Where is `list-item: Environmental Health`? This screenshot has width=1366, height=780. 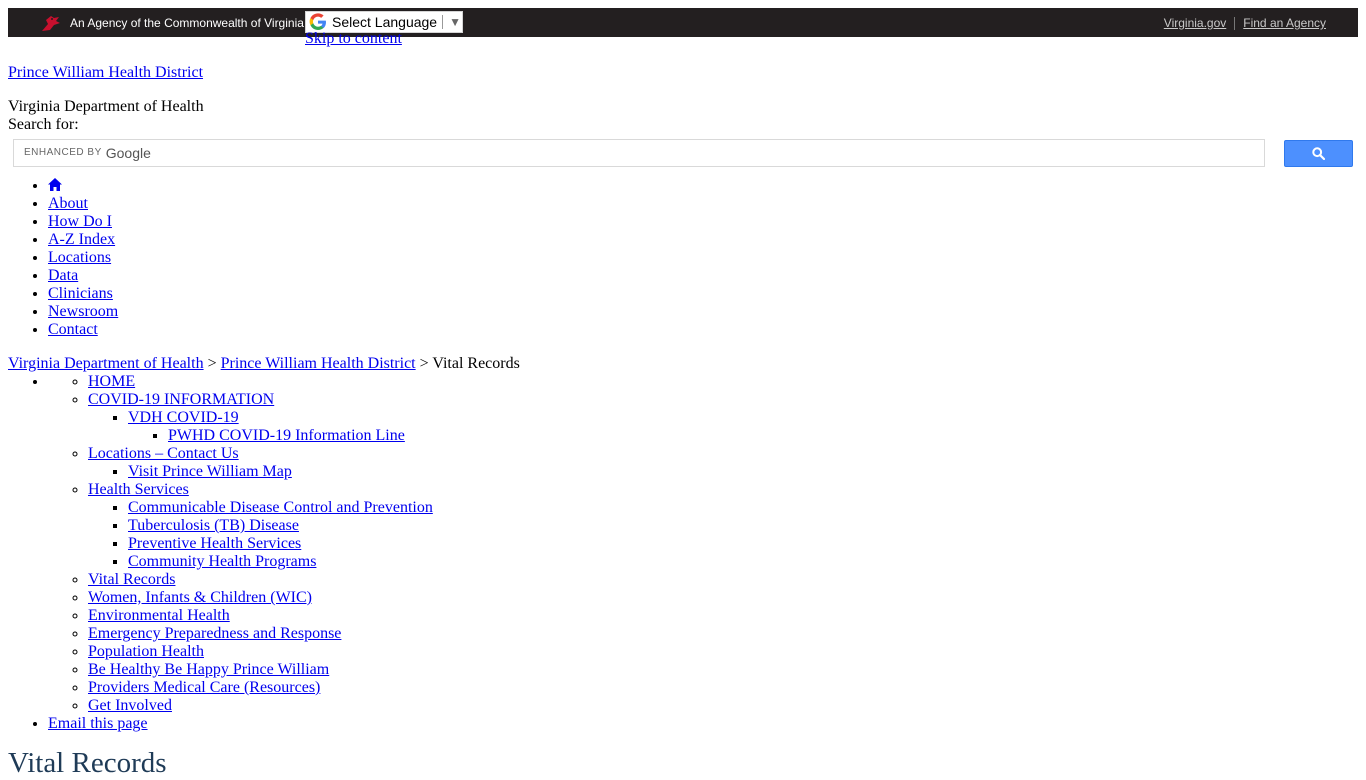 list-item: Environmental Health is located at coordinates (260, 616).